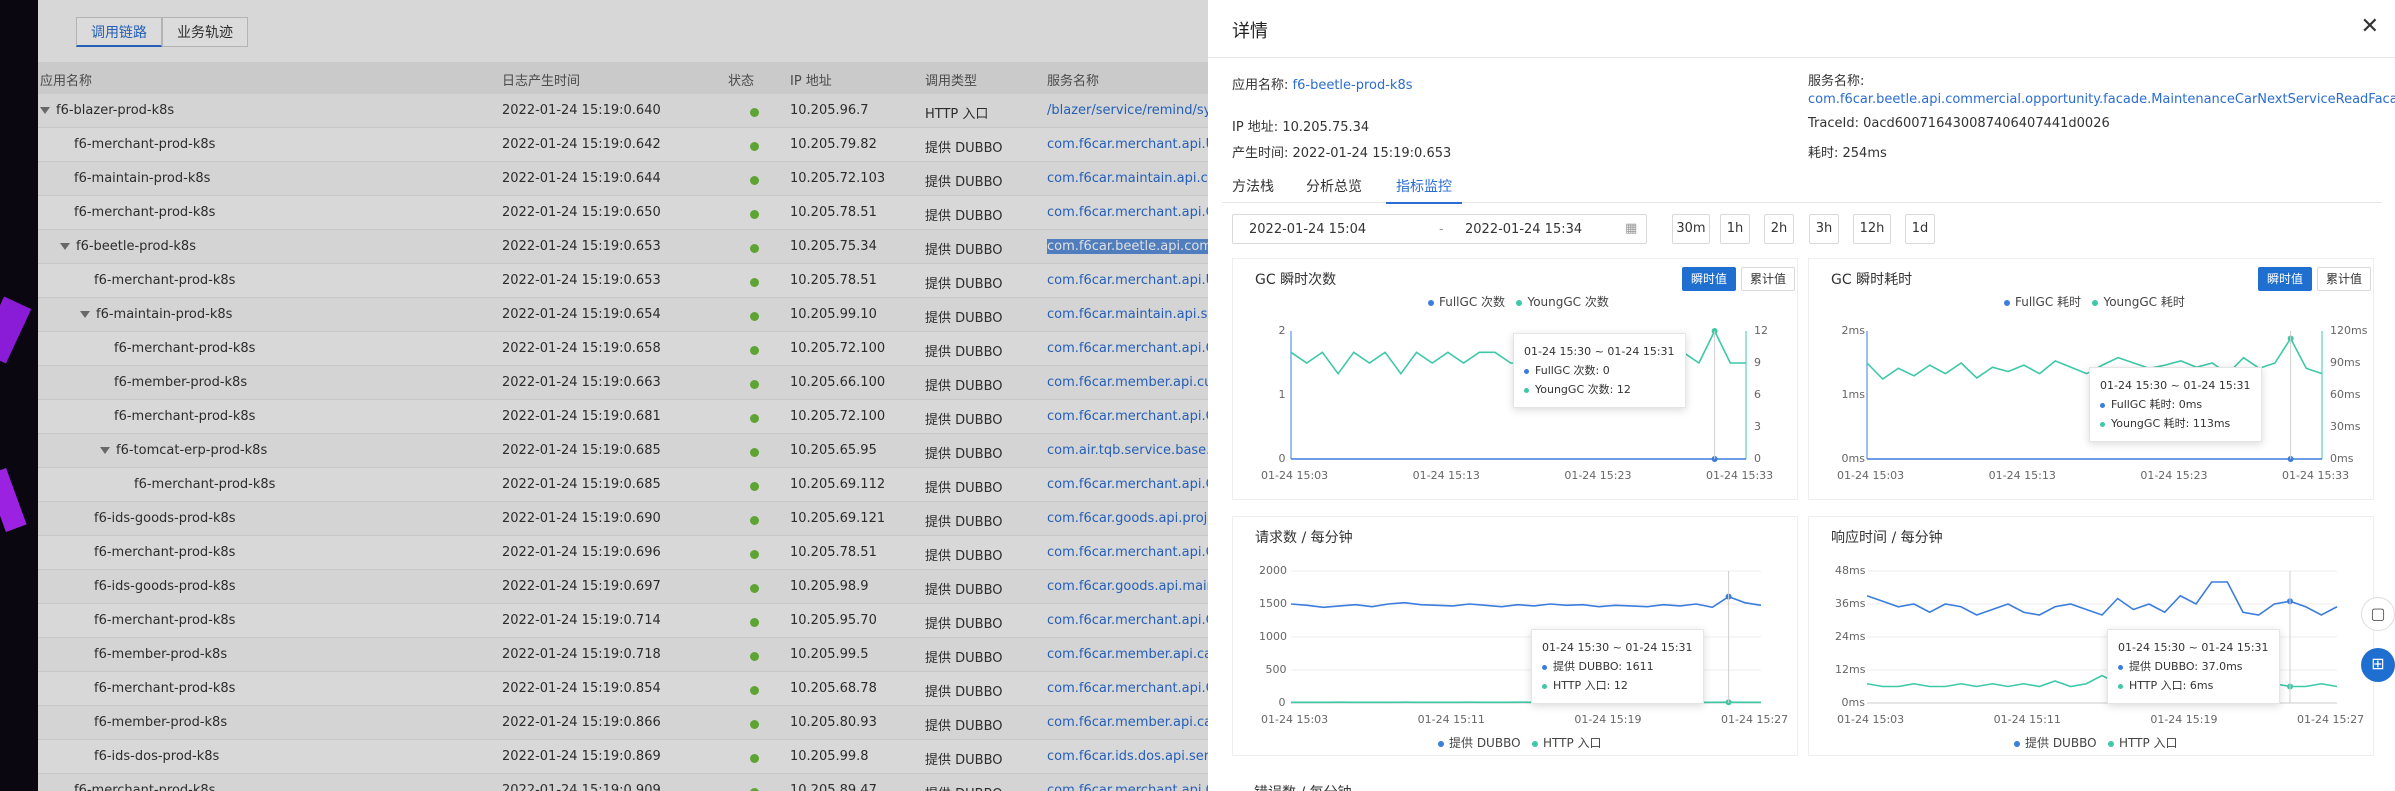 The width and height of the screenshot is (2395, 791). What do you see at coordinates (1523, 229) in the screenshot?
I see `range-end: 2022-01-24 15:34` at bounding box center [1523, 229].